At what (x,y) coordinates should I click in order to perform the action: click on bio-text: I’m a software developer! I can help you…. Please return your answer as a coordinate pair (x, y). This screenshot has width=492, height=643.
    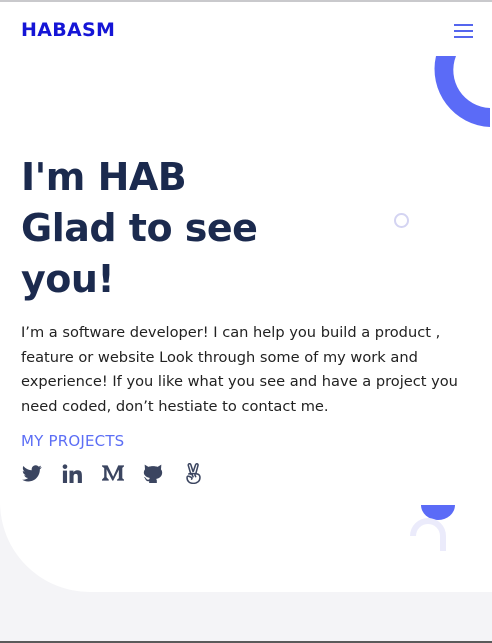
    Looking at the image, I should click on (239, 369).